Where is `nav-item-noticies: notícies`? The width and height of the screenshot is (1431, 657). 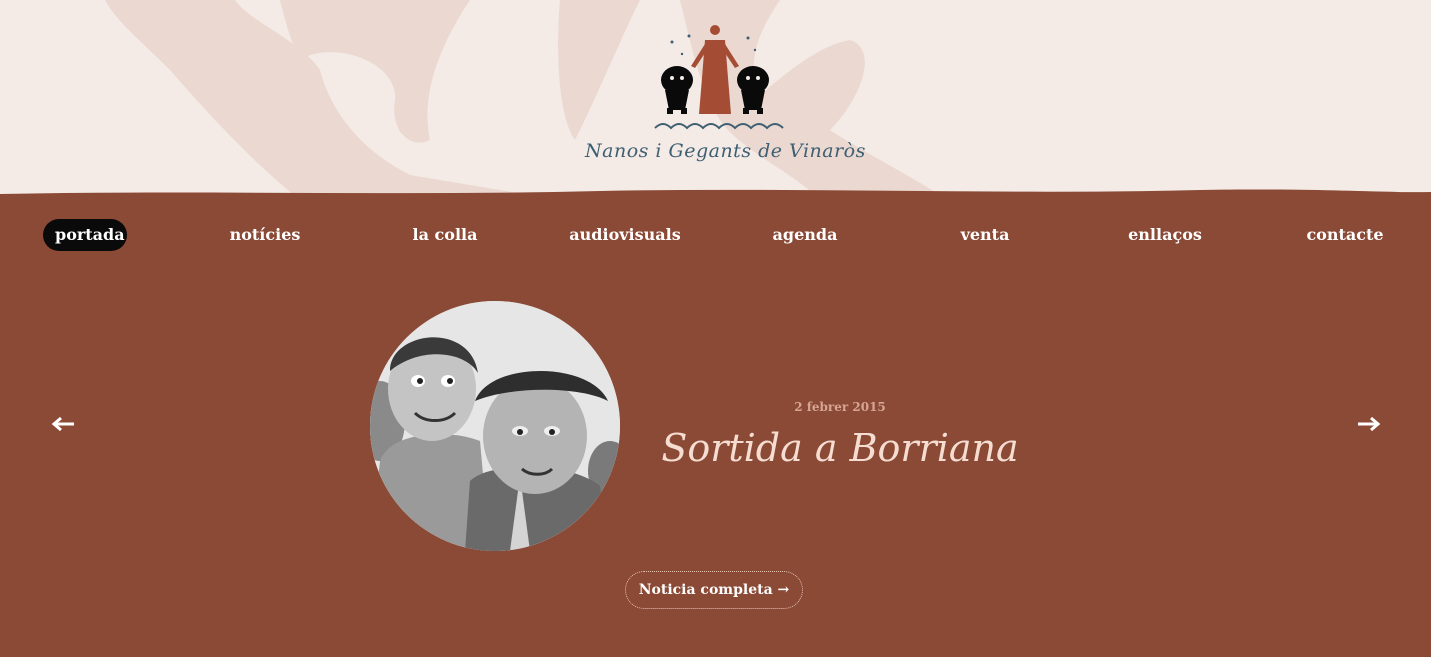 nav-item-noticies: notícies is located at coordinates (265, 235).